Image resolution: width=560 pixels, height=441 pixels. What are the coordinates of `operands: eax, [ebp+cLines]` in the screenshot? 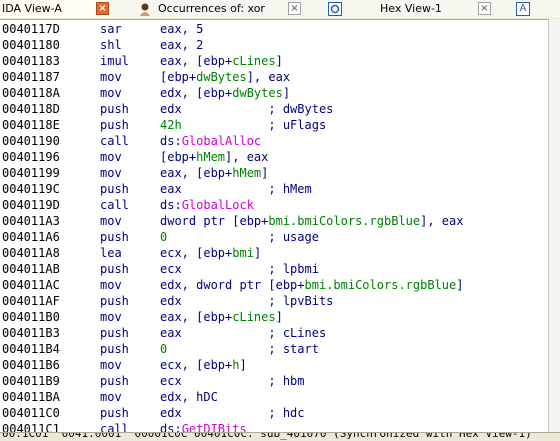 It's located at (221, 61).